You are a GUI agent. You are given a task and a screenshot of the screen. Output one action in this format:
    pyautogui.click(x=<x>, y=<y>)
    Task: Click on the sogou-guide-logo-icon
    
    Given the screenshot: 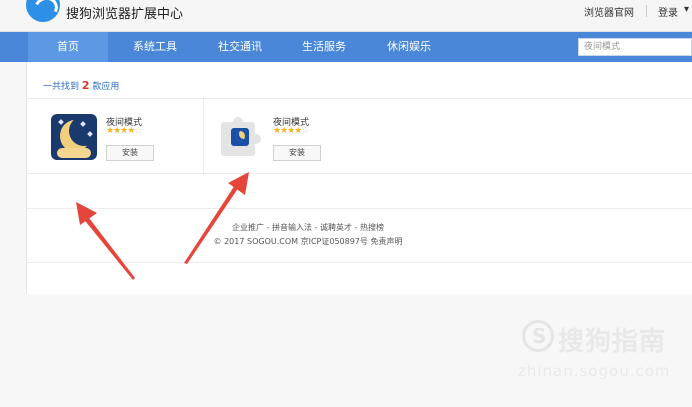 What is the action you would take?
    pyautogui.click(x=538, y=336)
    